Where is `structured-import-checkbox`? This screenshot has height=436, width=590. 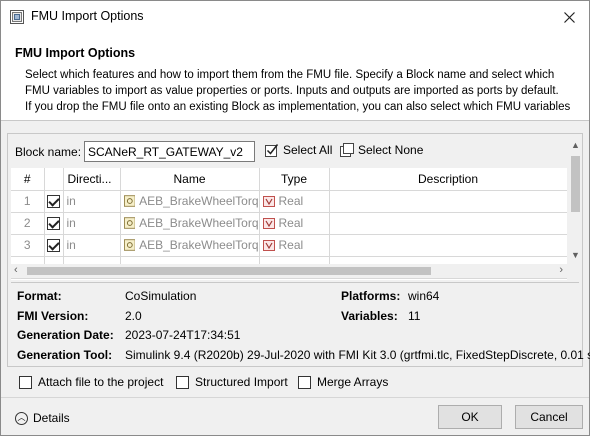
structured-import-checkbox is located at coordinates (182, 382).